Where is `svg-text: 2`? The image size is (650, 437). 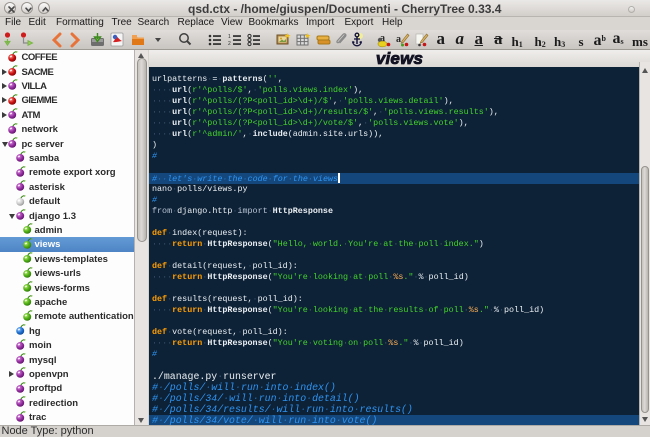
svg-text: 2 is located at coordinates (229, 44).